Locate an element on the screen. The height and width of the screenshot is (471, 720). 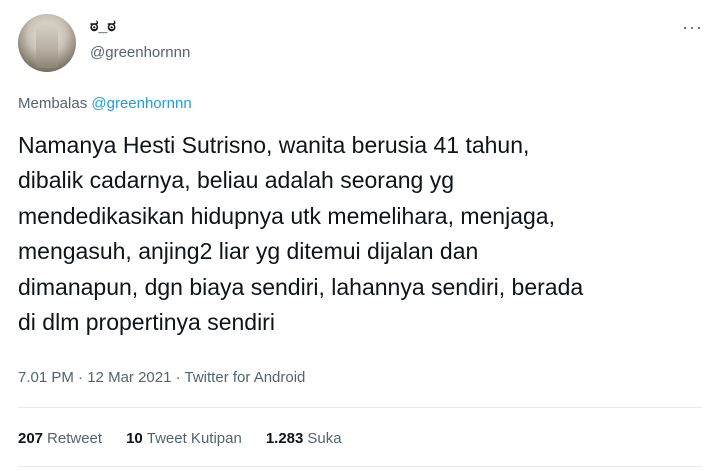
likes-count: 1.283 is located at coordinates (284, 438).